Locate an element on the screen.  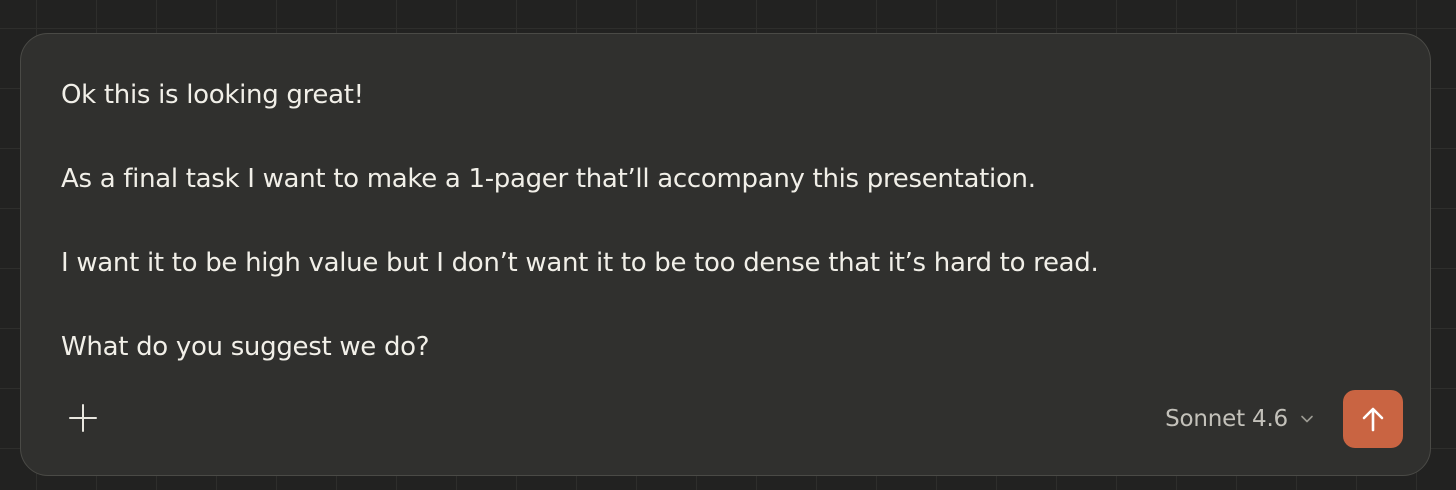
send-button is located at coordinates (1373, 419).